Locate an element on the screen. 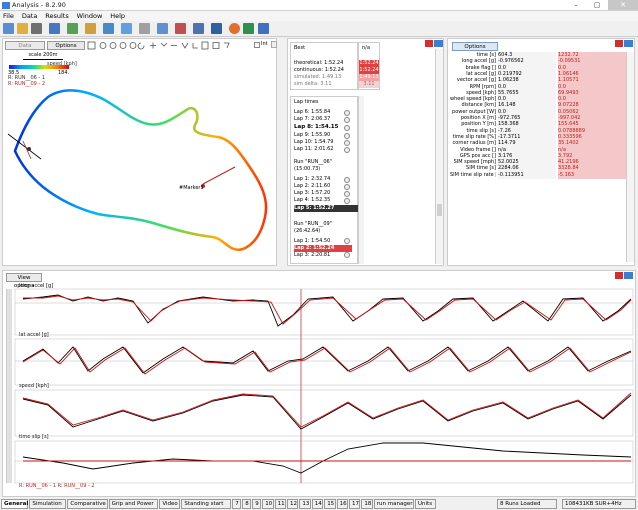 Image resolution: width=638 pixels, height=510 pixels. laps-panel-add-icon is located at coordinates (438, 43).